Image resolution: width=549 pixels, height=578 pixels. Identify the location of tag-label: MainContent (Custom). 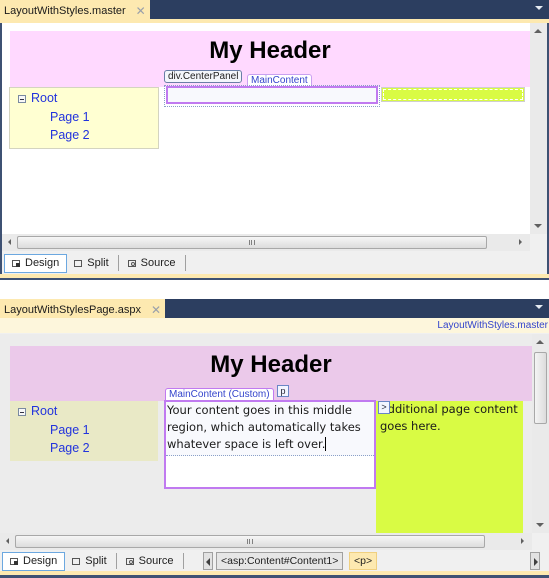
(219, 394).